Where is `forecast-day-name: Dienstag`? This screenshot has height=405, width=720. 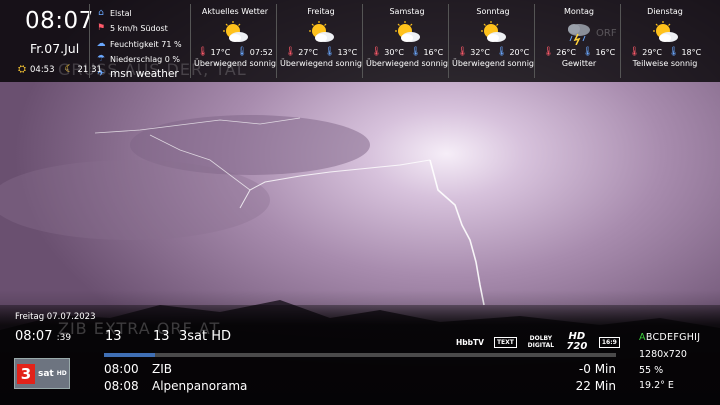
forecast-day-name: Dienstag is located at coordinates (665, 11).